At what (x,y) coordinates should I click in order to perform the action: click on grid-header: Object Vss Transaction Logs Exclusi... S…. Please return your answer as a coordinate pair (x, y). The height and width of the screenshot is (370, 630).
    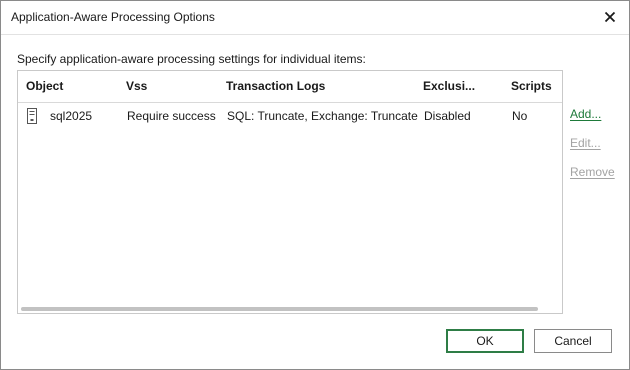
    Looking at the image, I should click on (290, 87).